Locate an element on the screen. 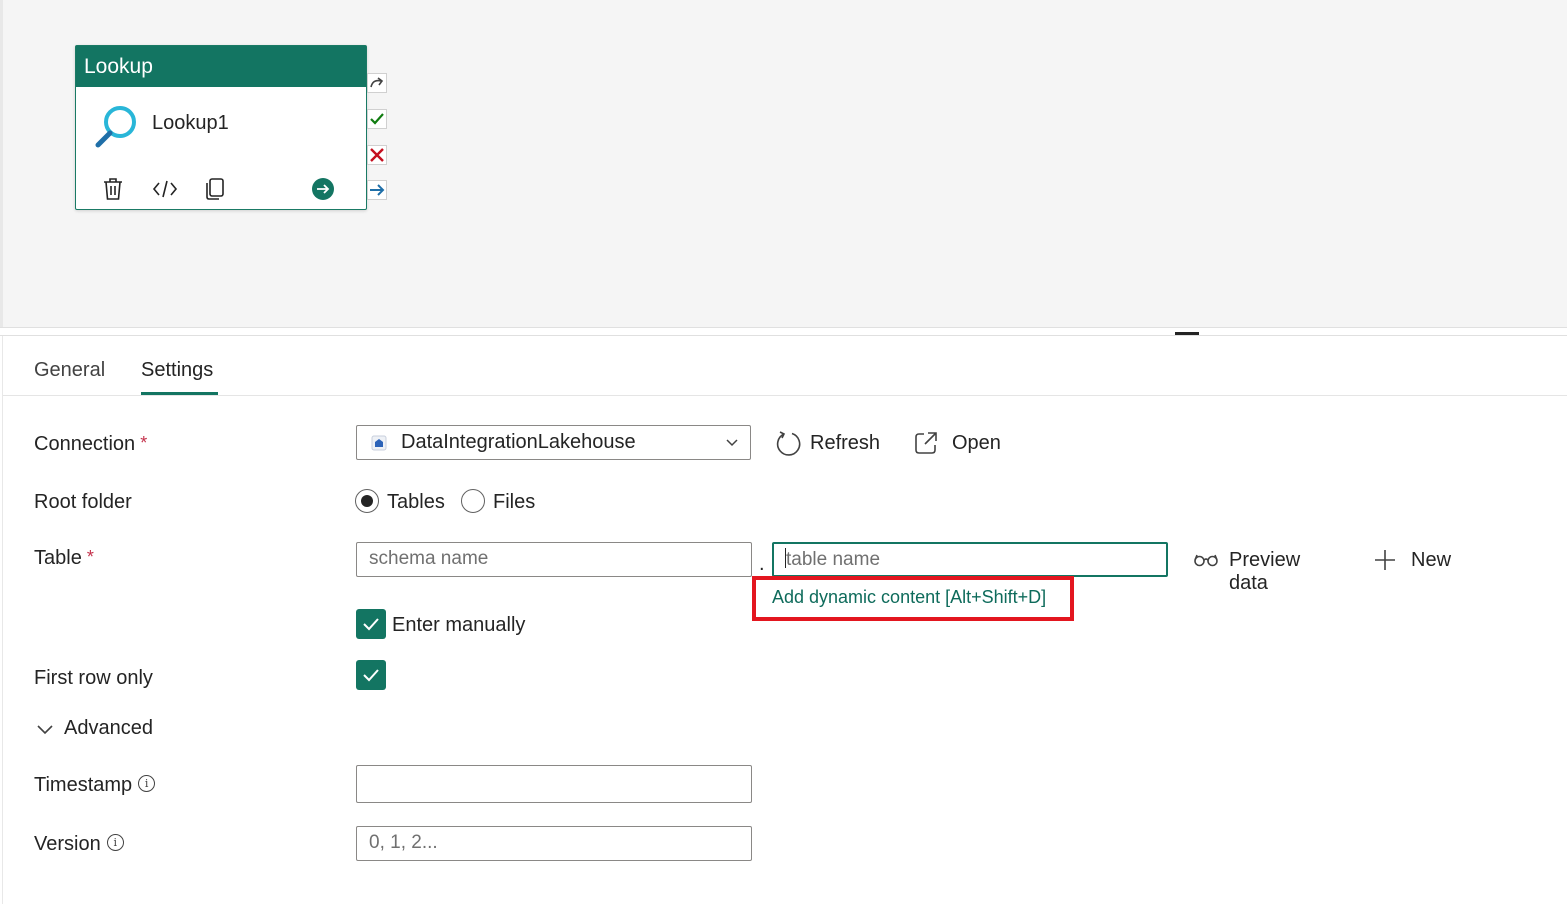  refresh-label: Refresh is located at coordinates (845, 443).